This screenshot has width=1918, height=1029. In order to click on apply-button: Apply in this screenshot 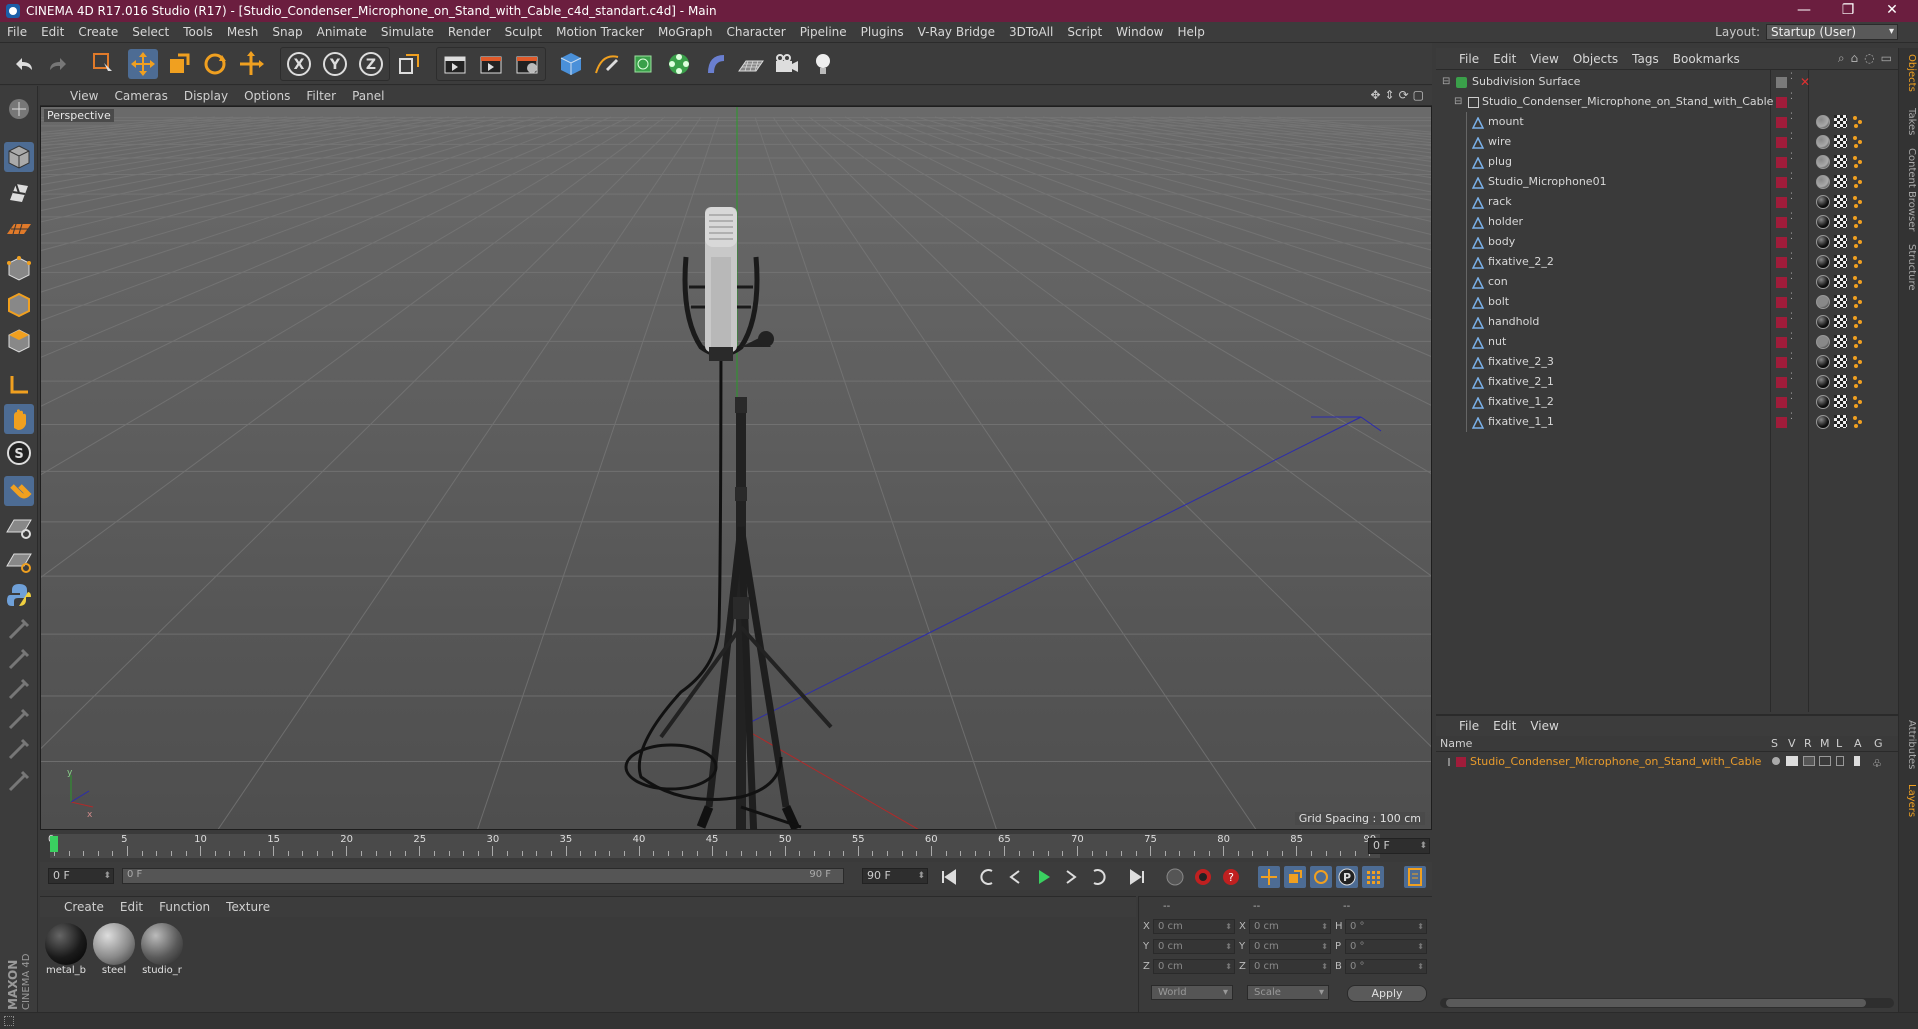, I will do `click(1387, 993)`.